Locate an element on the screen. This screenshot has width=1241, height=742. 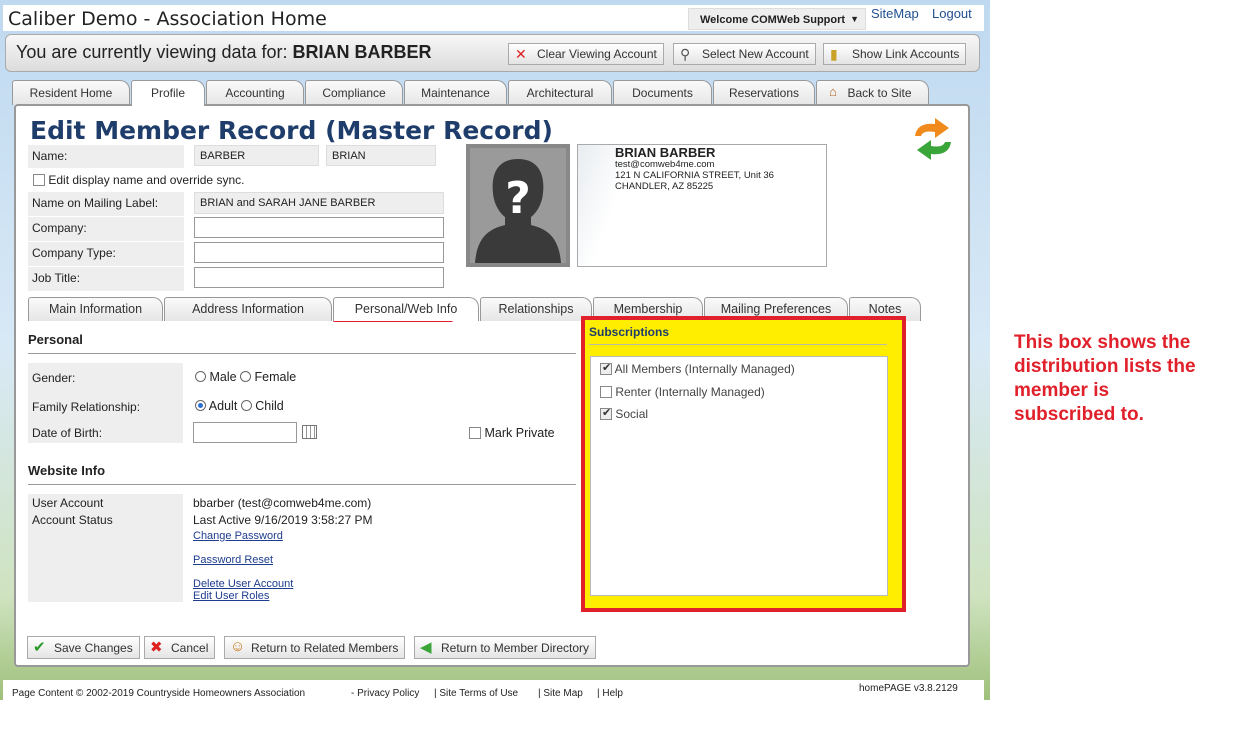
card-name: BRIAN BARBER is located at coordinates (665, 152).